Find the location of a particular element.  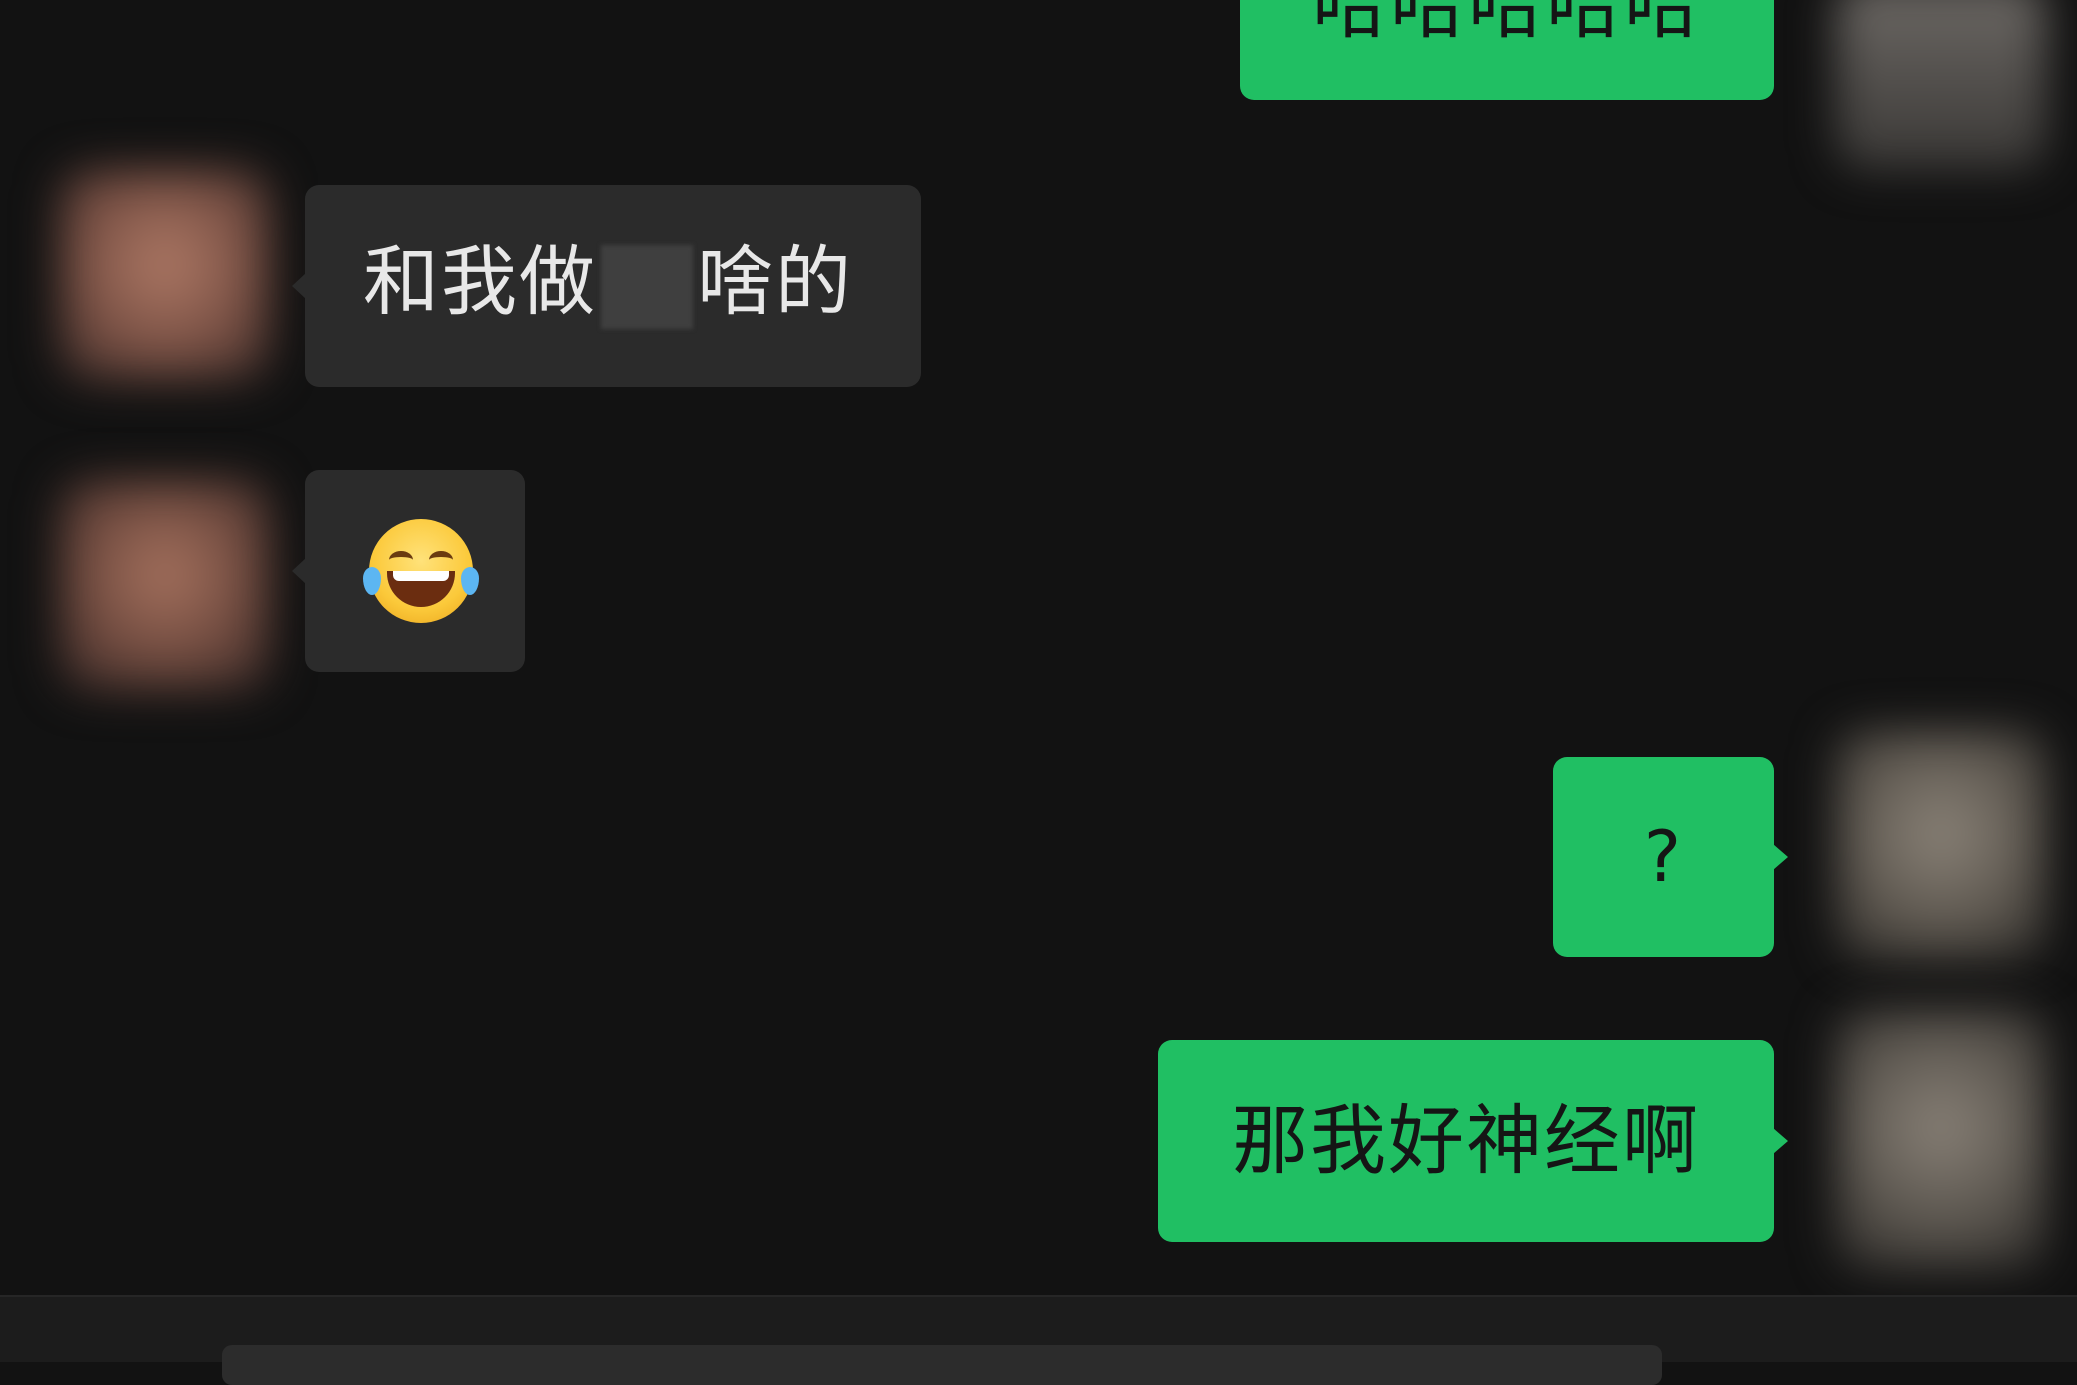

message-text: 和我做 啥的 is located at coordinates (608, 286).